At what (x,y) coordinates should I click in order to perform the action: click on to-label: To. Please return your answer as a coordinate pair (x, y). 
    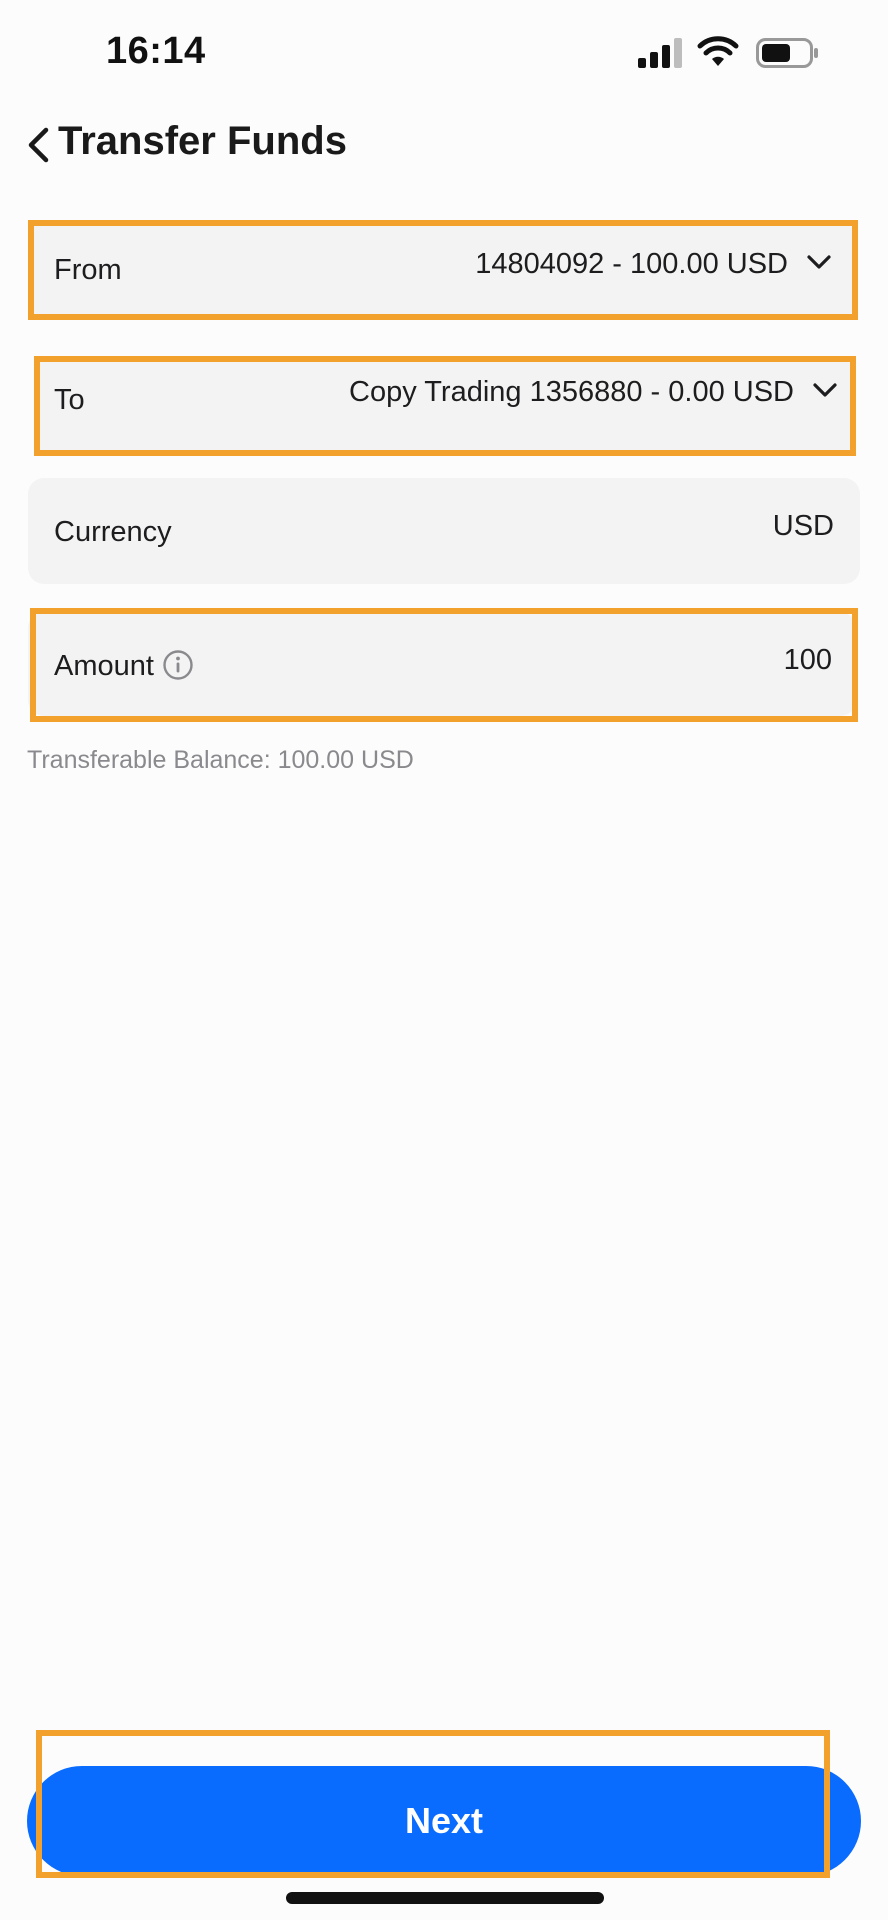
    Looking at the image, I should click on (69, 400).